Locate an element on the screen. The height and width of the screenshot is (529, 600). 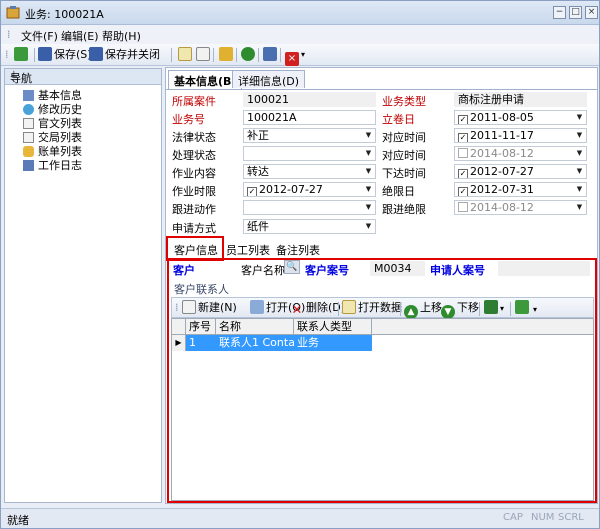
info-icon is located at coordinates (248, 54).